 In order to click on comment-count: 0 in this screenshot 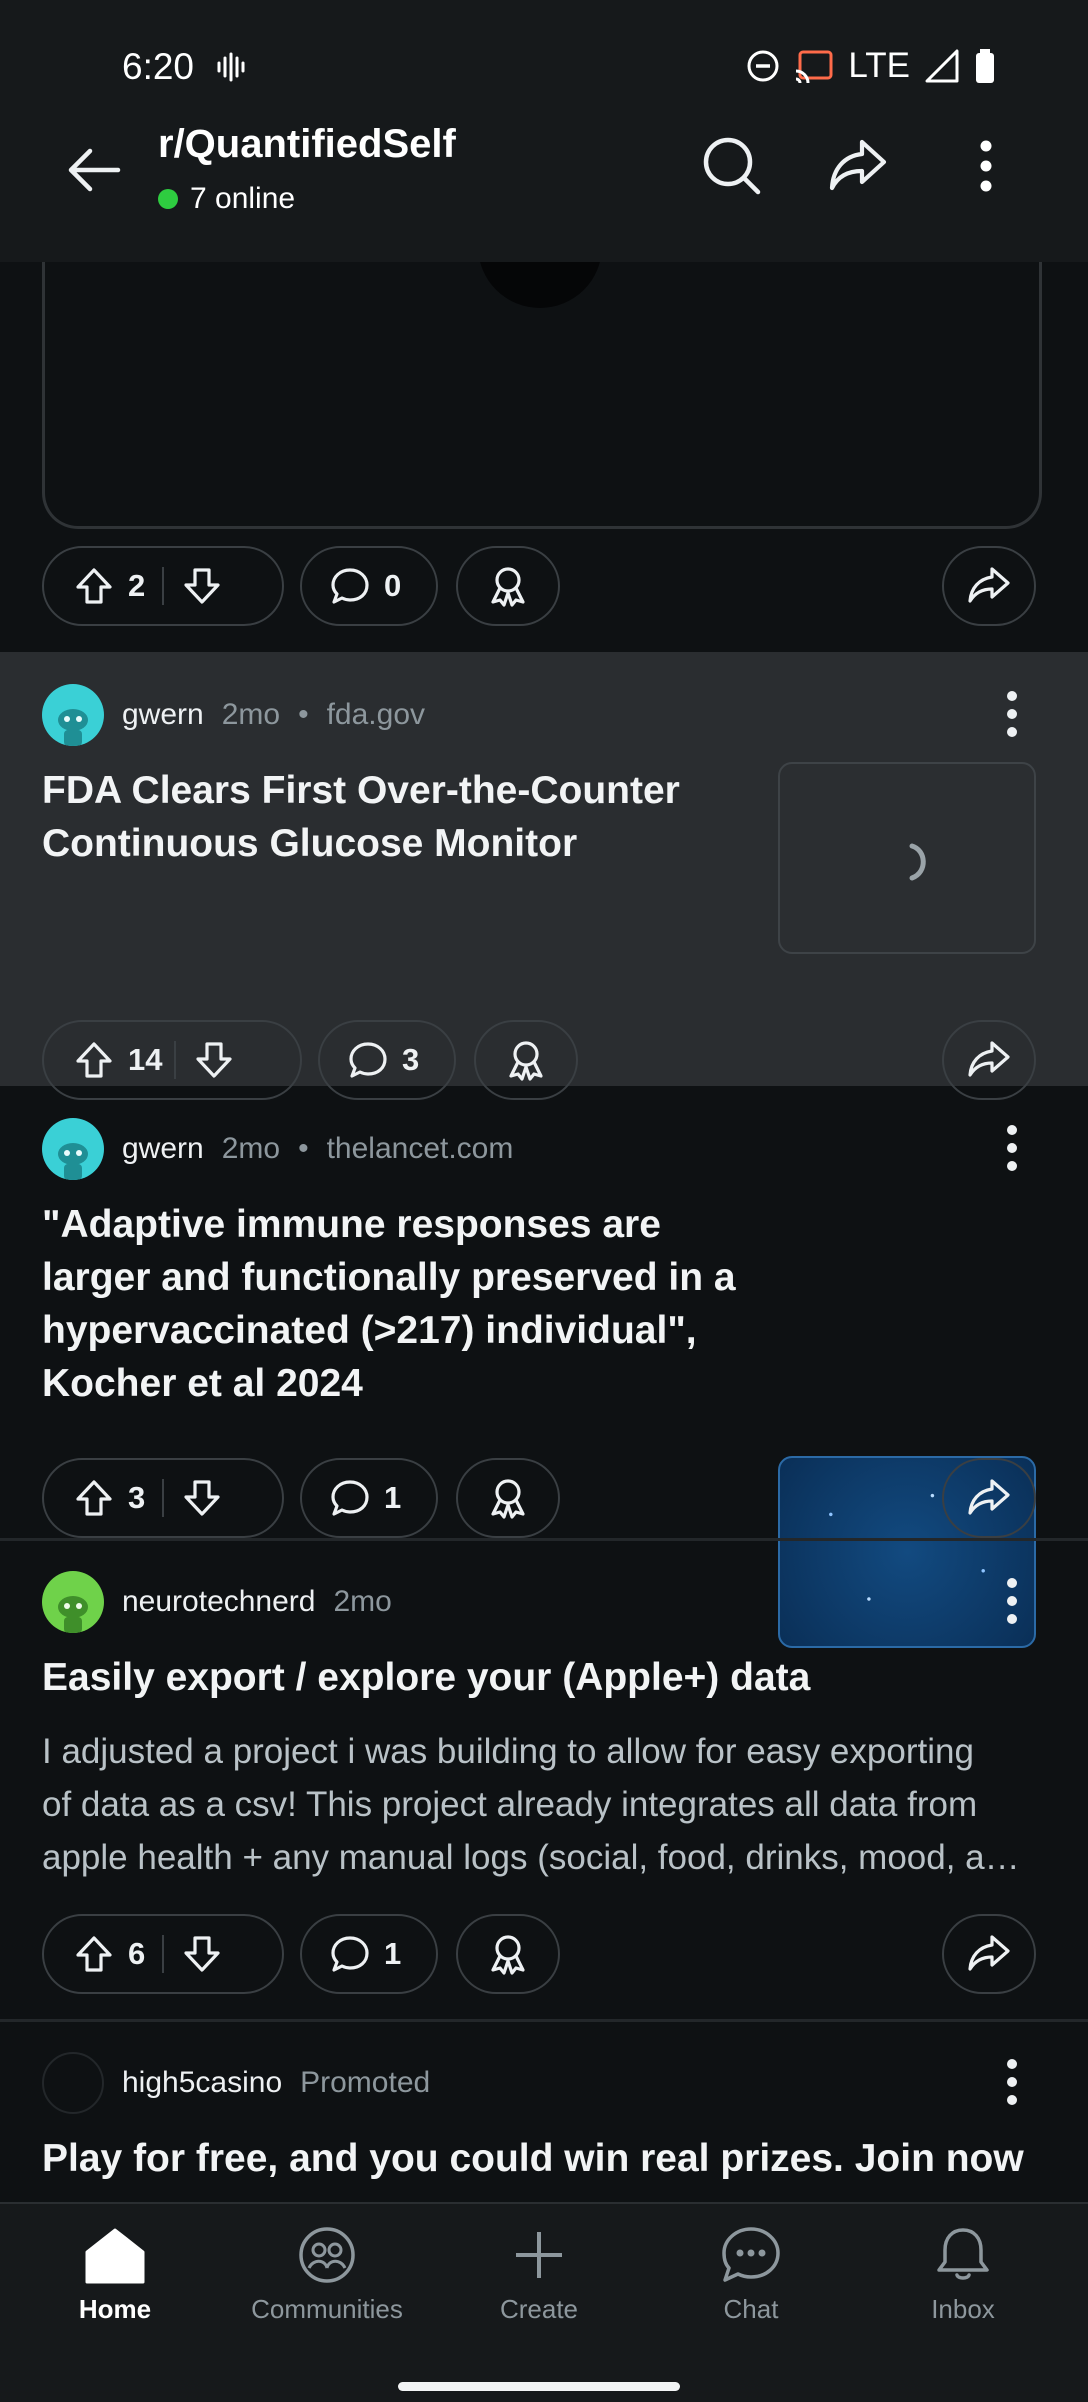, I will do `click(393, 585)`.